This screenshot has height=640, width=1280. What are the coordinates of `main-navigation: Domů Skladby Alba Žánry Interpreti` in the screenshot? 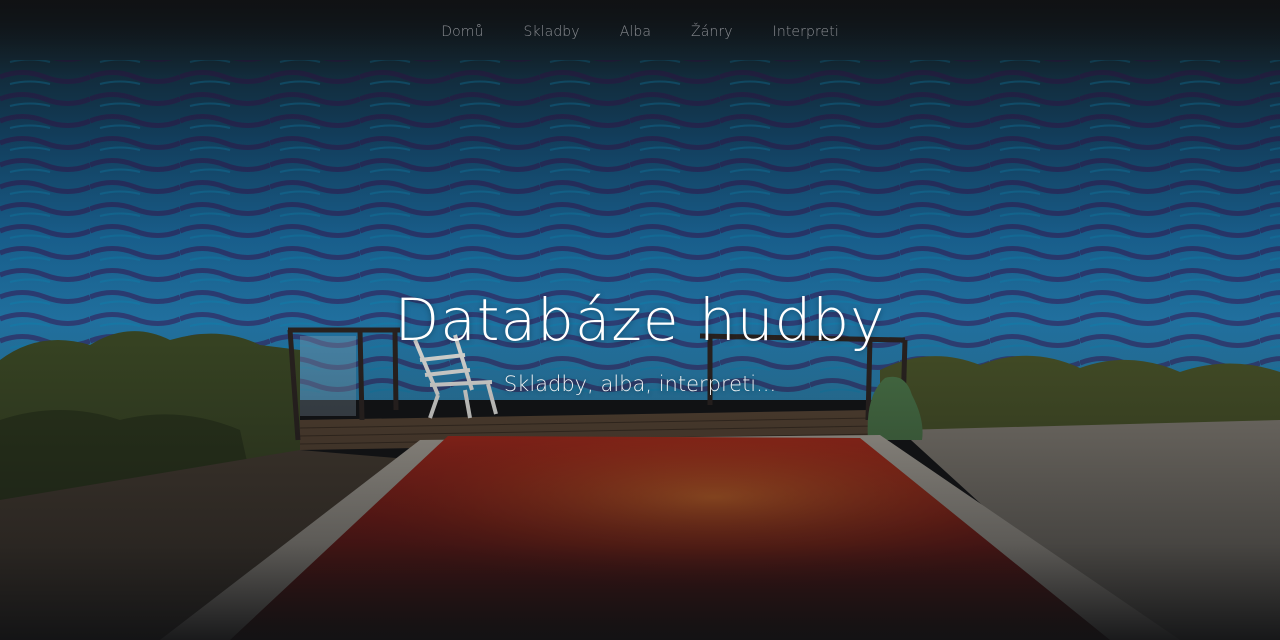 It's located at (640, 32).